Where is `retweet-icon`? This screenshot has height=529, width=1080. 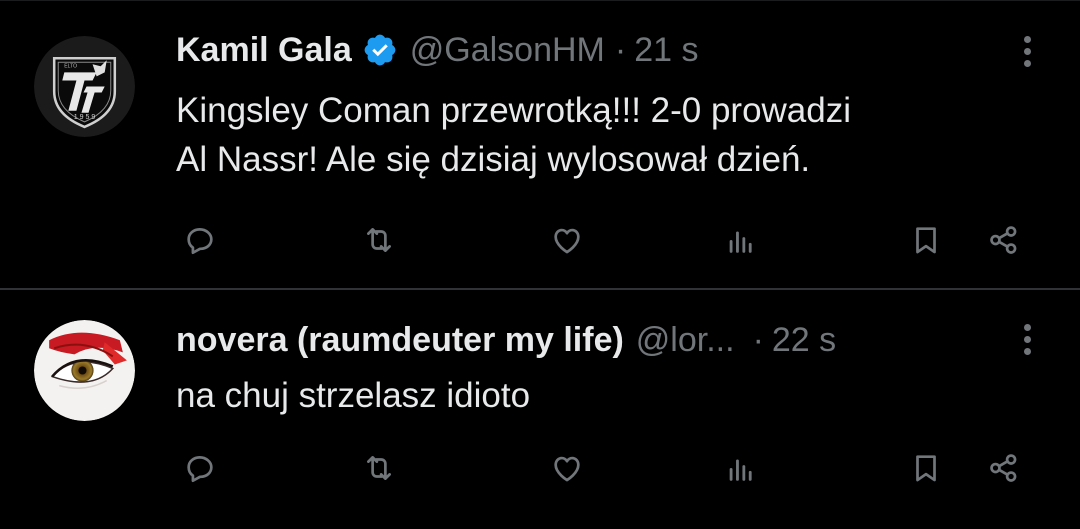
retweet-icon is located at coordinates (379, 468).